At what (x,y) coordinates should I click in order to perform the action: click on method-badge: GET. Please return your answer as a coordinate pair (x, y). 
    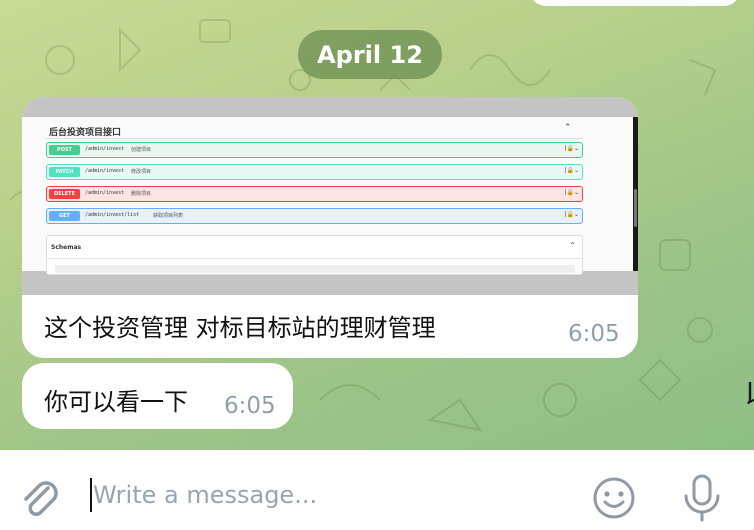
    Looking at the image, I should click on (64, 216).